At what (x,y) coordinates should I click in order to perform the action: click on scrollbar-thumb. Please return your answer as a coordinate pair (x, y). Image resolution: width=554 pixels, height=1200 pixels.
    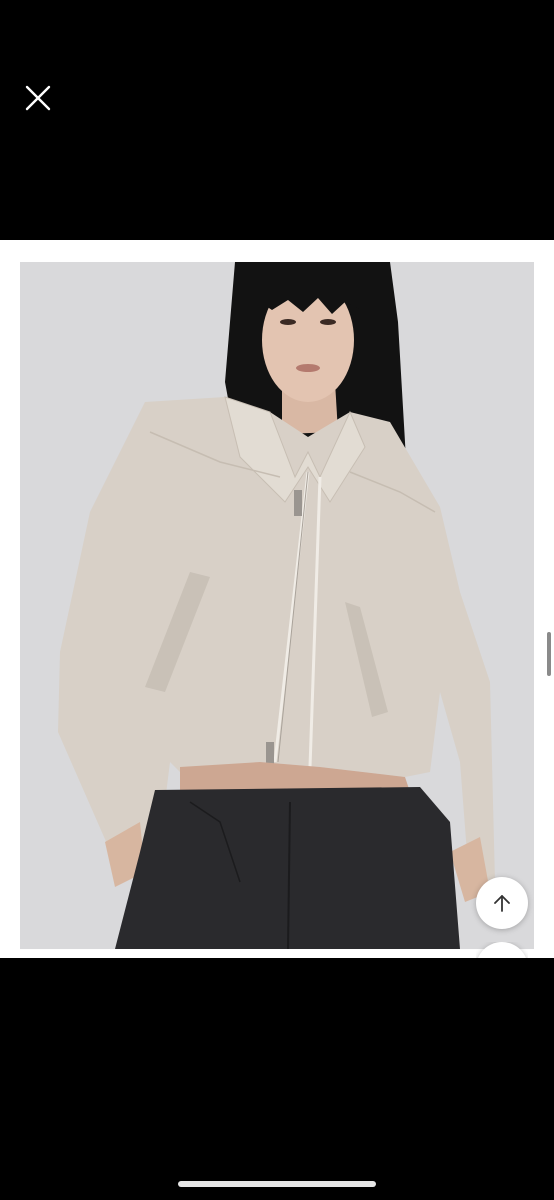
    Looking at the image, I should click on (549, 654).